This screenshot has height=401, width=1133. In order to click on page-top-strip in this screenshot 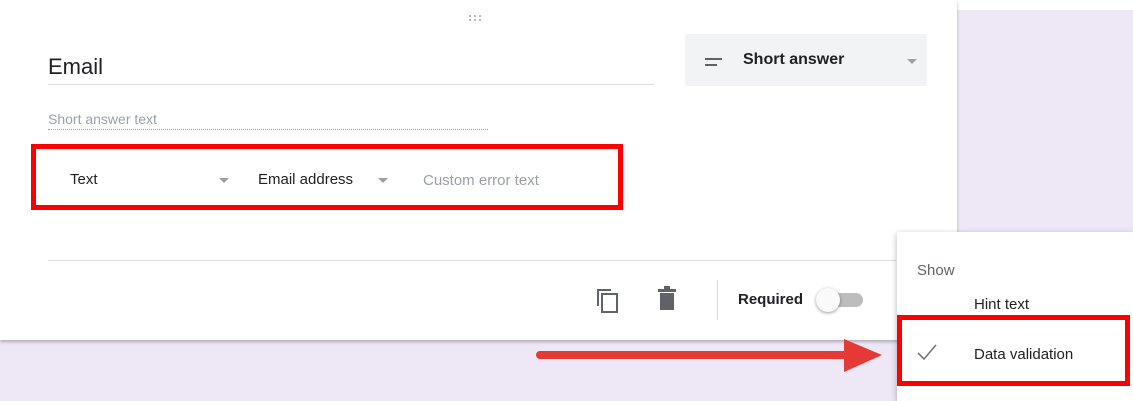, I will do `click(1045, 5)`.